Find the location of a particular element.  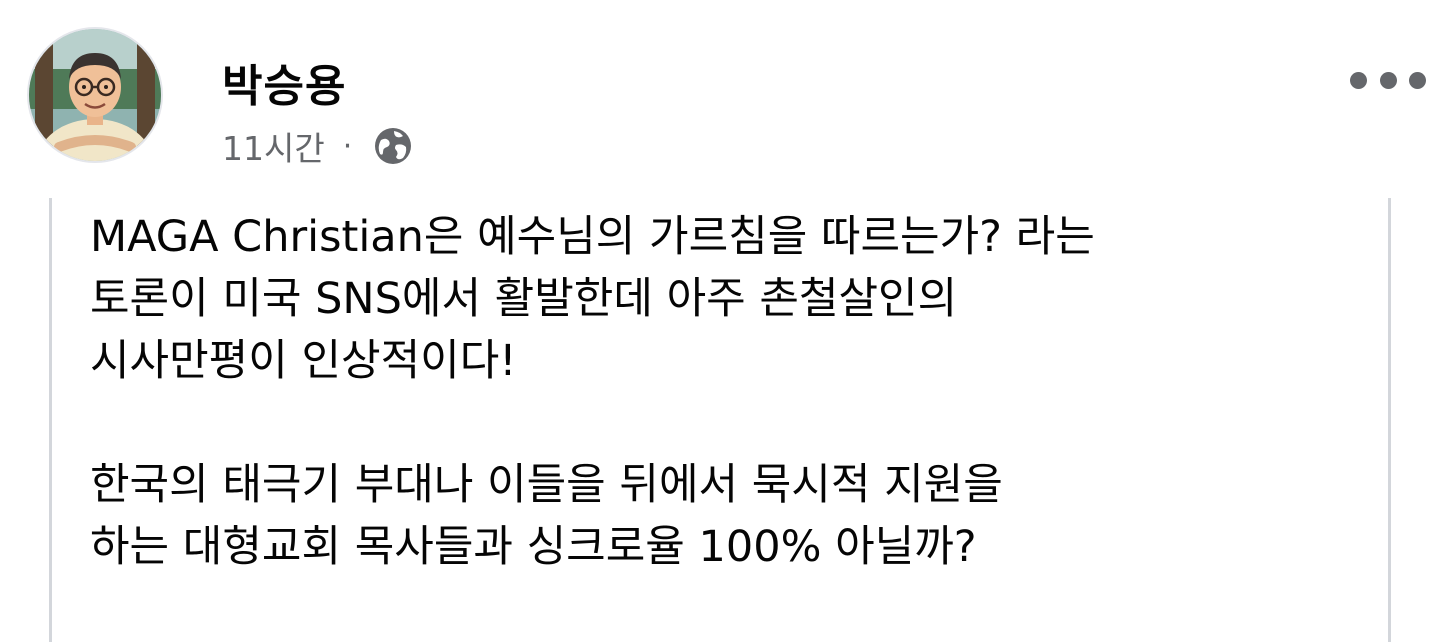

globe-icon is located at coordinates (393, 146).